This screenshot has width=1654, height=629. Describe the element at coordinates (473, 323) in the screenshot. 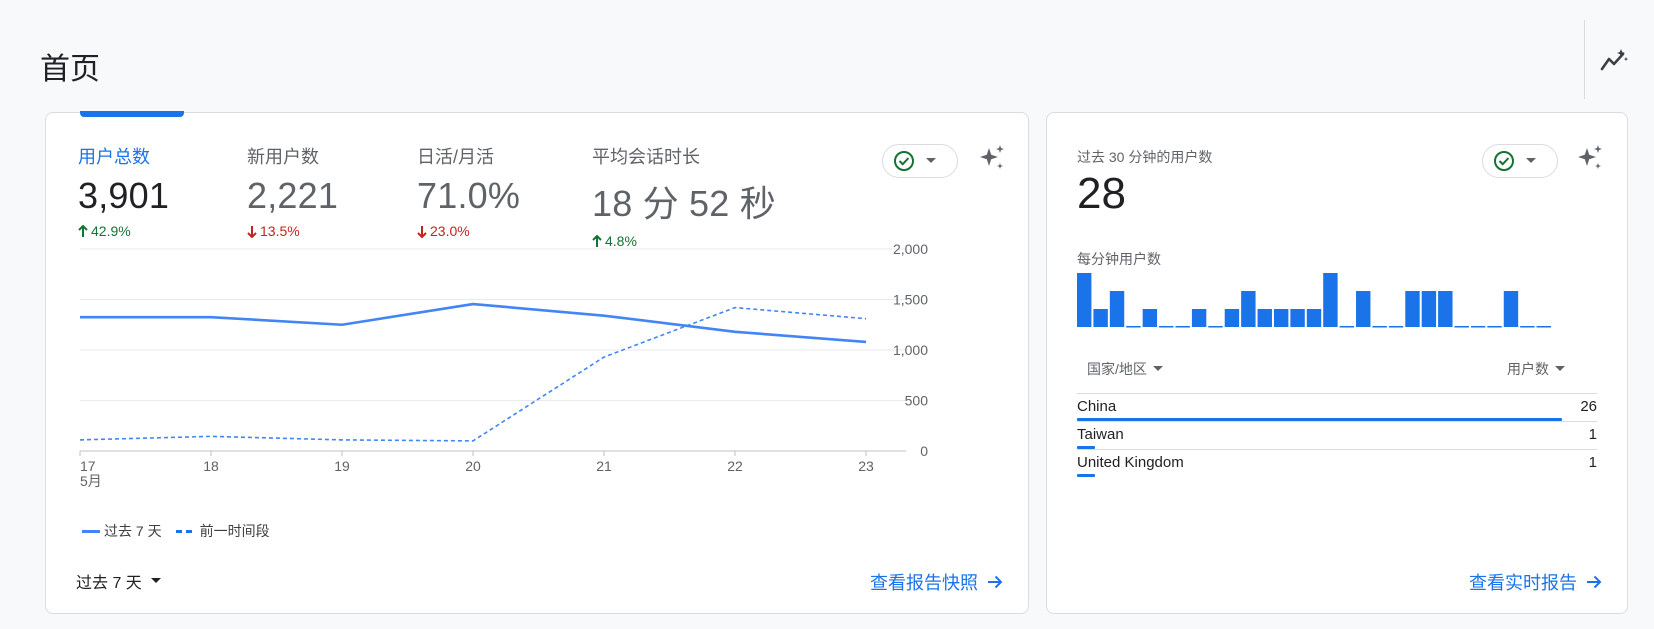

I see `current-period-line` at that location.